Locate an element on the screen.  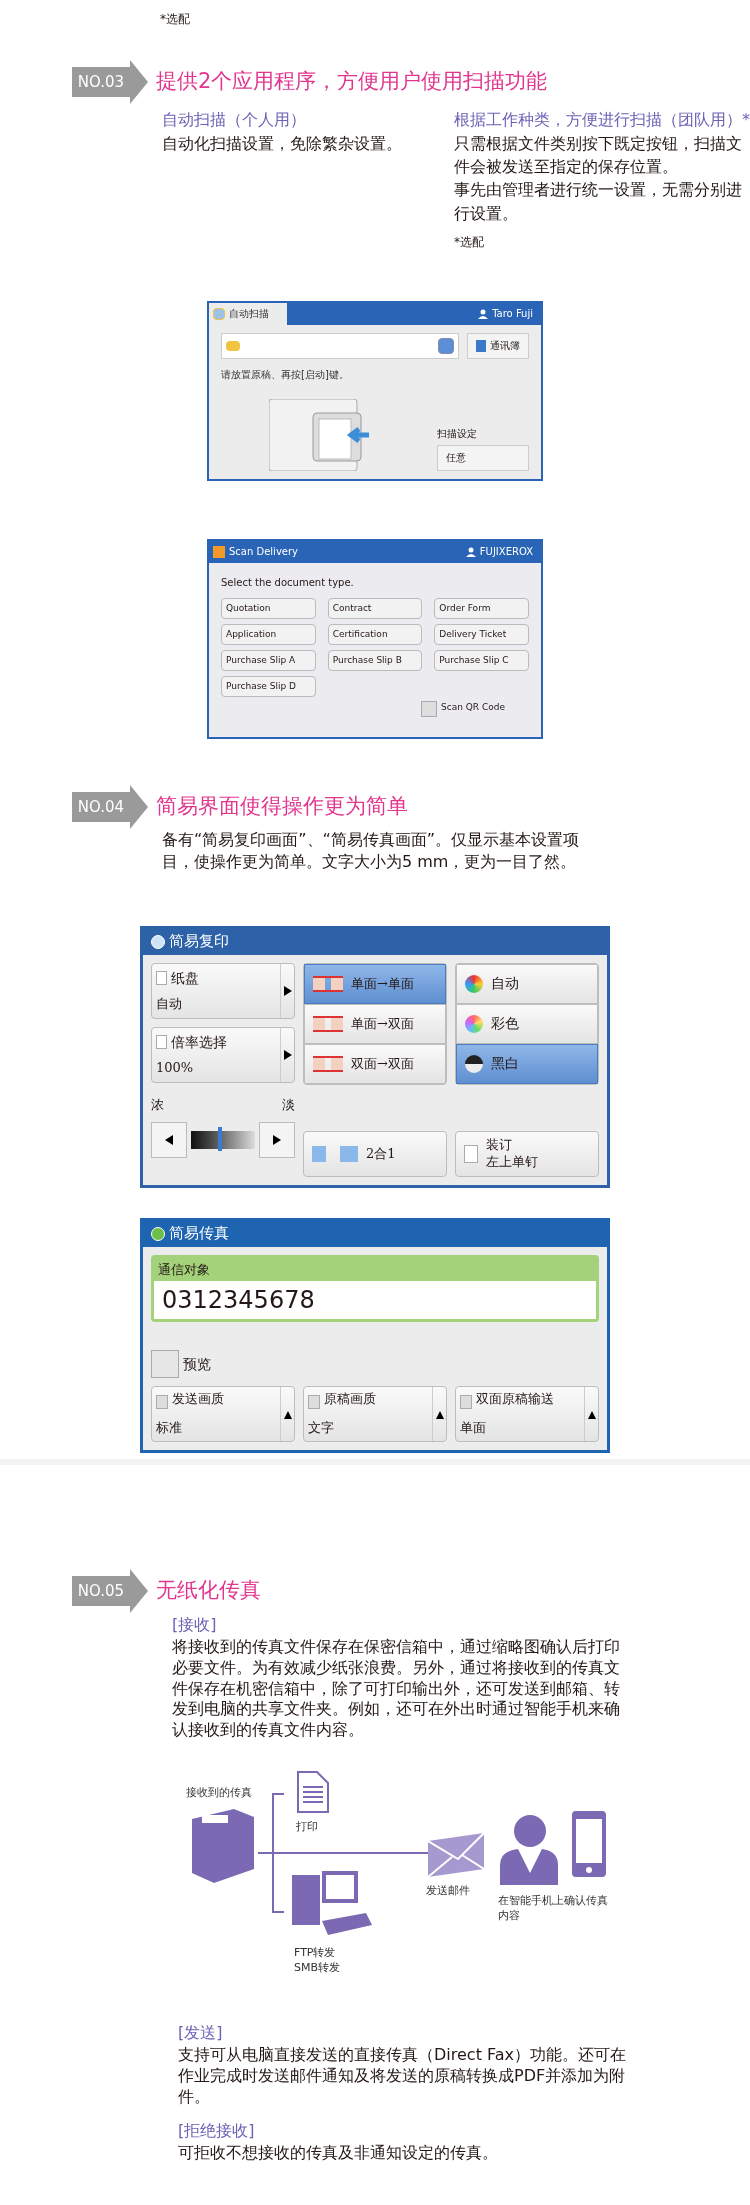
darker-button is located at coordinates (169, 1140).